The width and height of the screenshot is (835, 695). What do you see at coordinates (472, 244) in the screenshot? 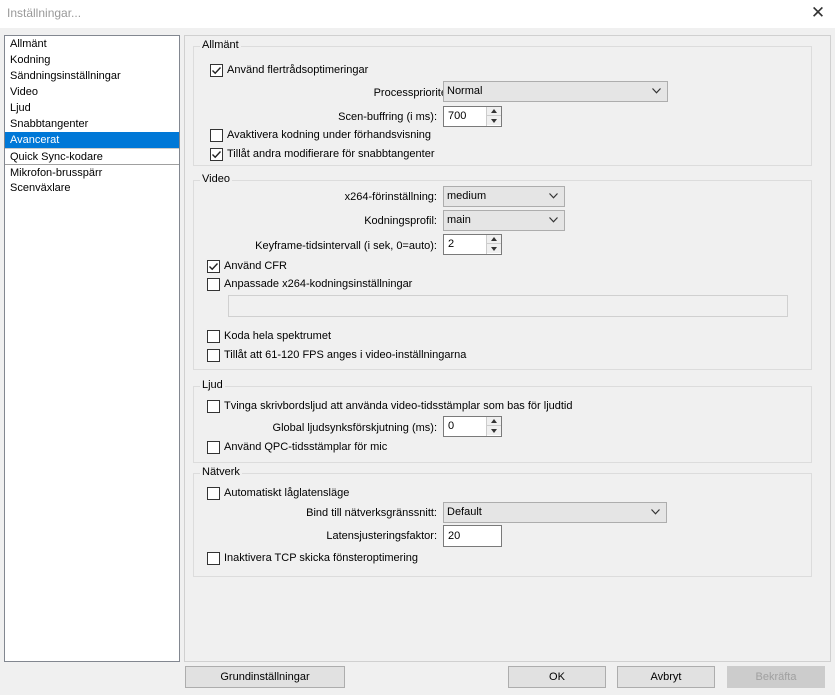
I see `keyframe-interval-spinbox: 2` at bounding box center [472, 244].